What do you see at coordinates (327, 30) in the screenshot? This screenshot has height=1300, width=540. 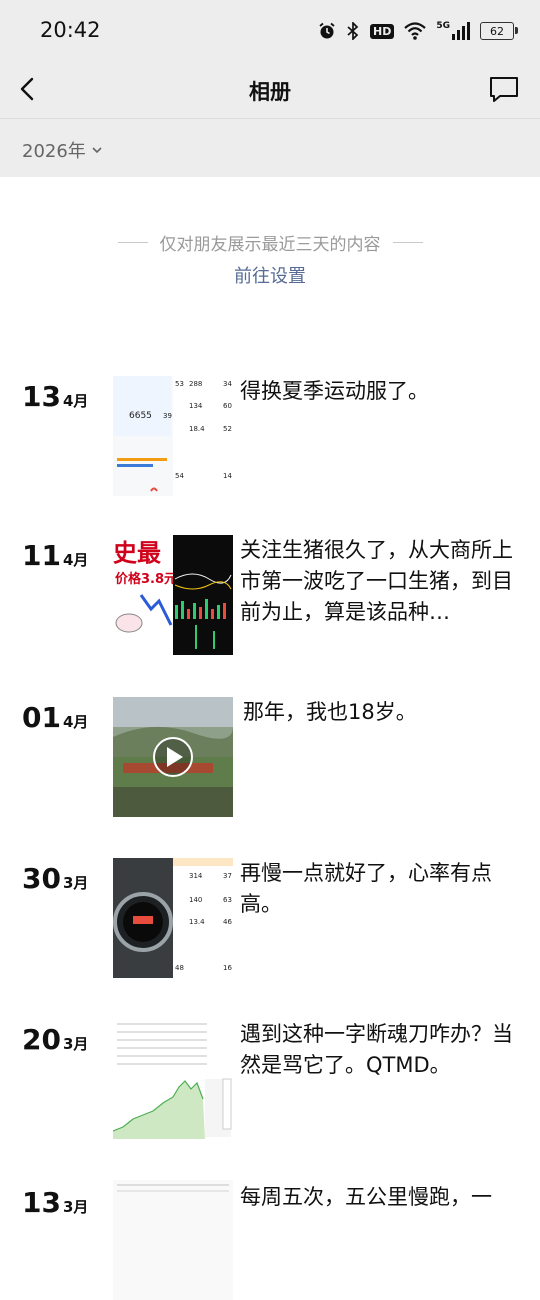 I see `alarm-icon` at bounding box center [327, 30].